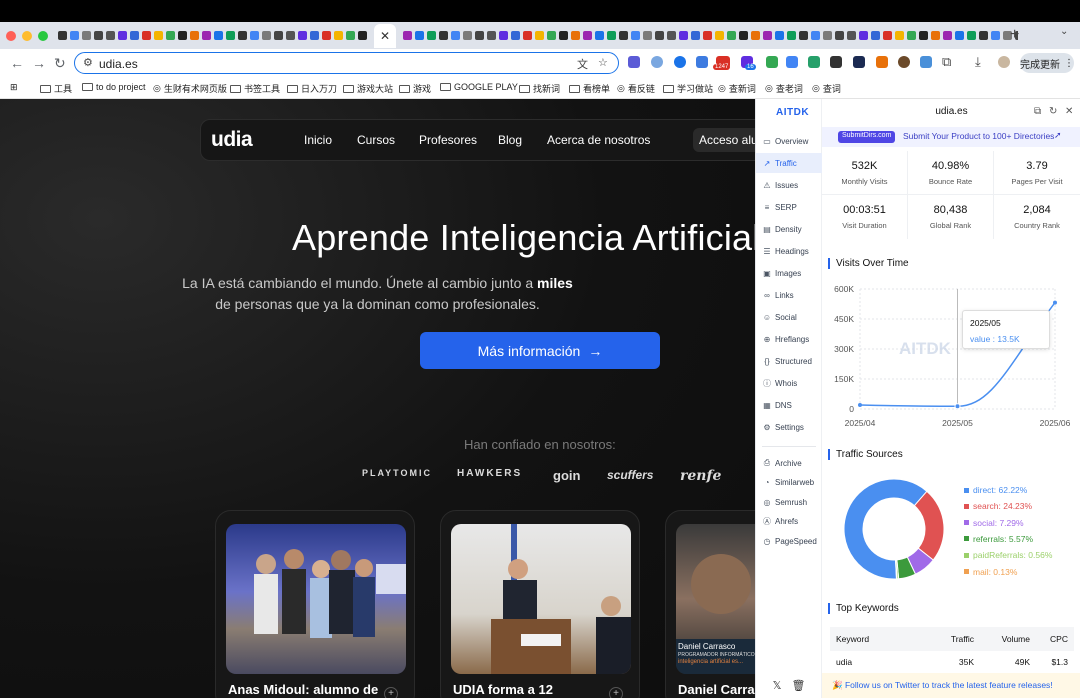 The width and height of the screenshot is (1080, 698). I want to click on site-info-icon: ⚙, so click(88, 62).